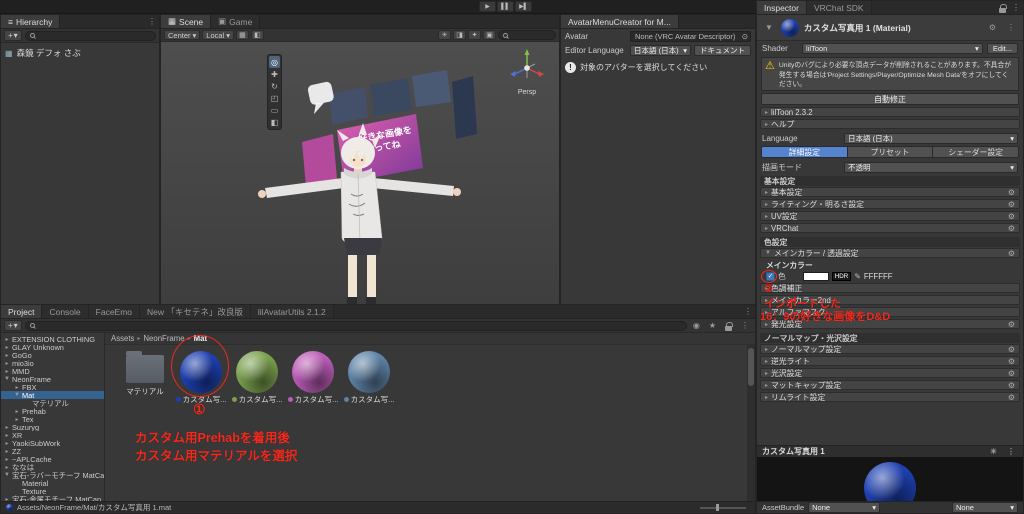  What do you see at coordinates (52, 427) in the screenshot?
I see `tree-item: ▸ Suzuryg` at bounding box center [52, 427].